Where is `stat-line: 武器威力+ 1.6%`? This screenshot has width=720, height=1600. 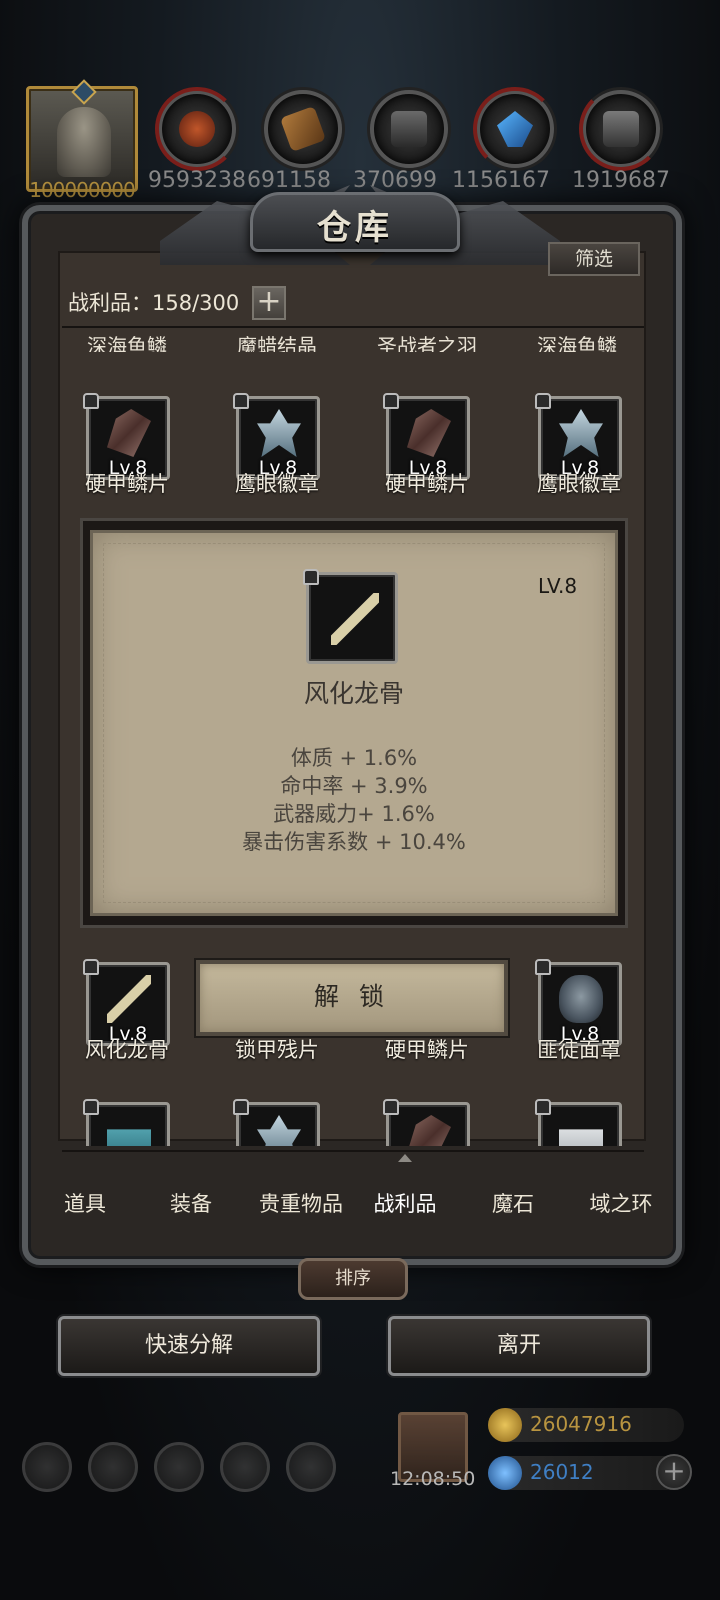
stat-line: 武器威力+ 1.6% is located at coordinates (354, 814).